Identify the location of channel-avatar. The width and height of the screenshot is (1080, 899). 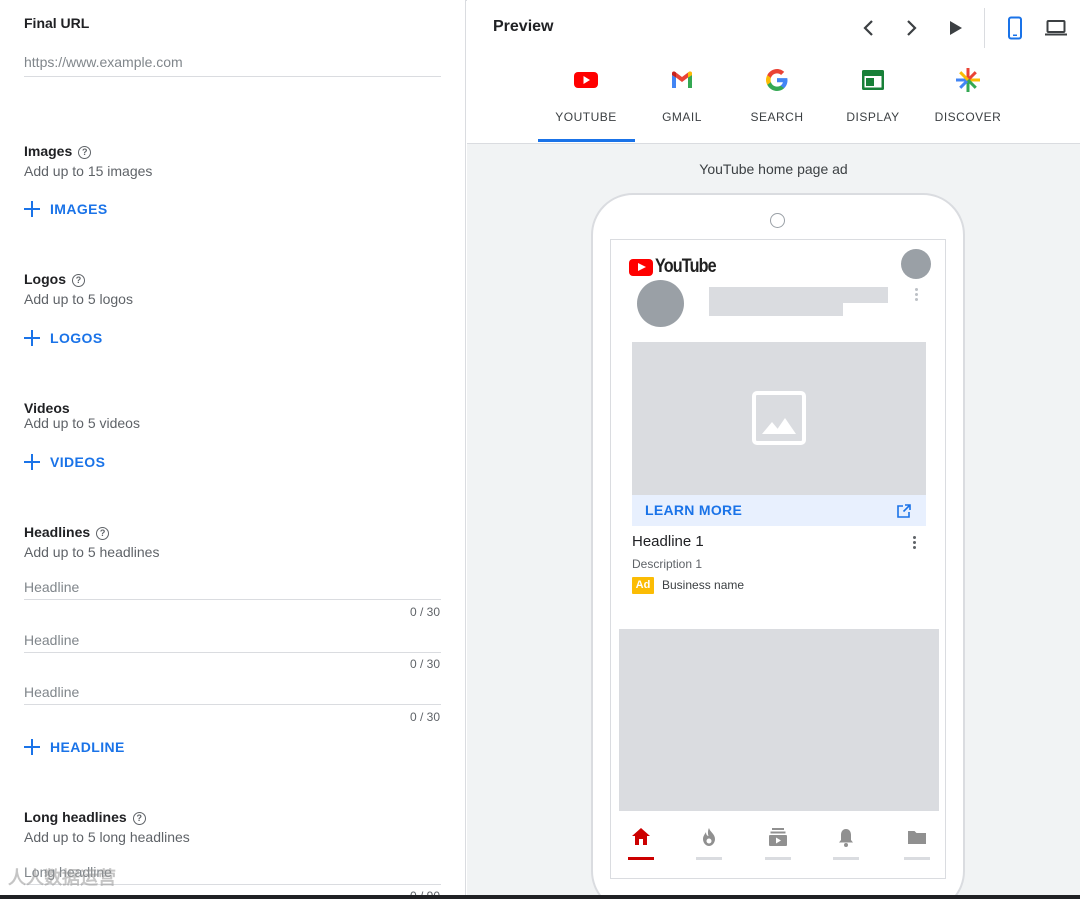
(660, 303).